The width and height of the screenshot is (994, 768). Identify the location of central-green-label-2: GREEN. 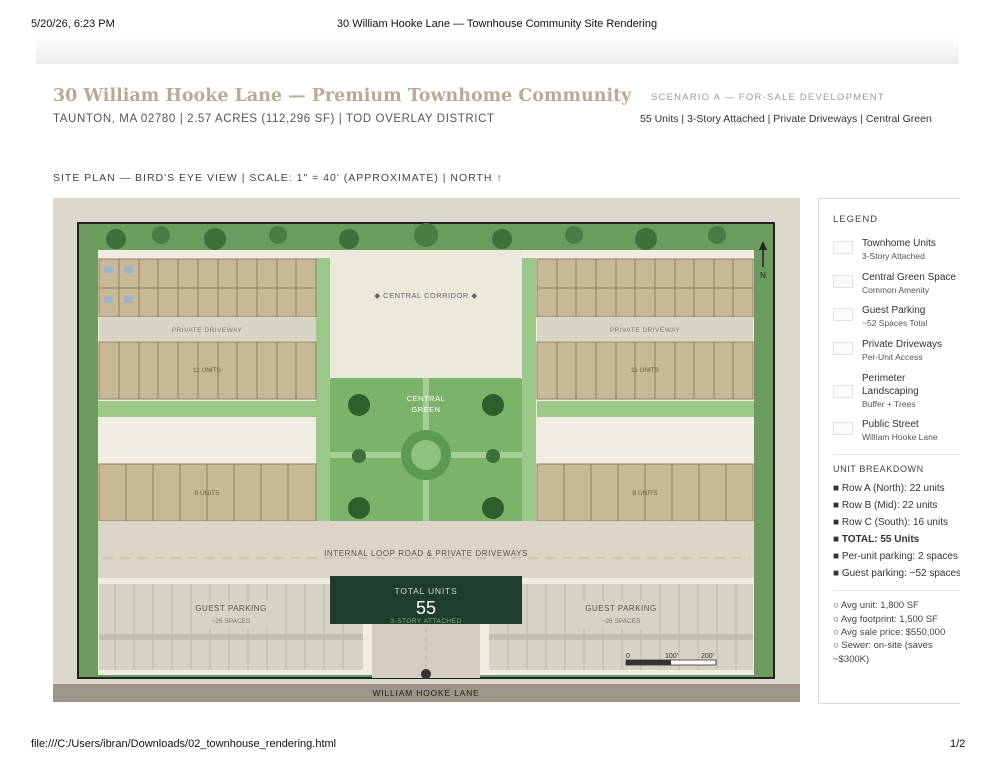
(425, 409).